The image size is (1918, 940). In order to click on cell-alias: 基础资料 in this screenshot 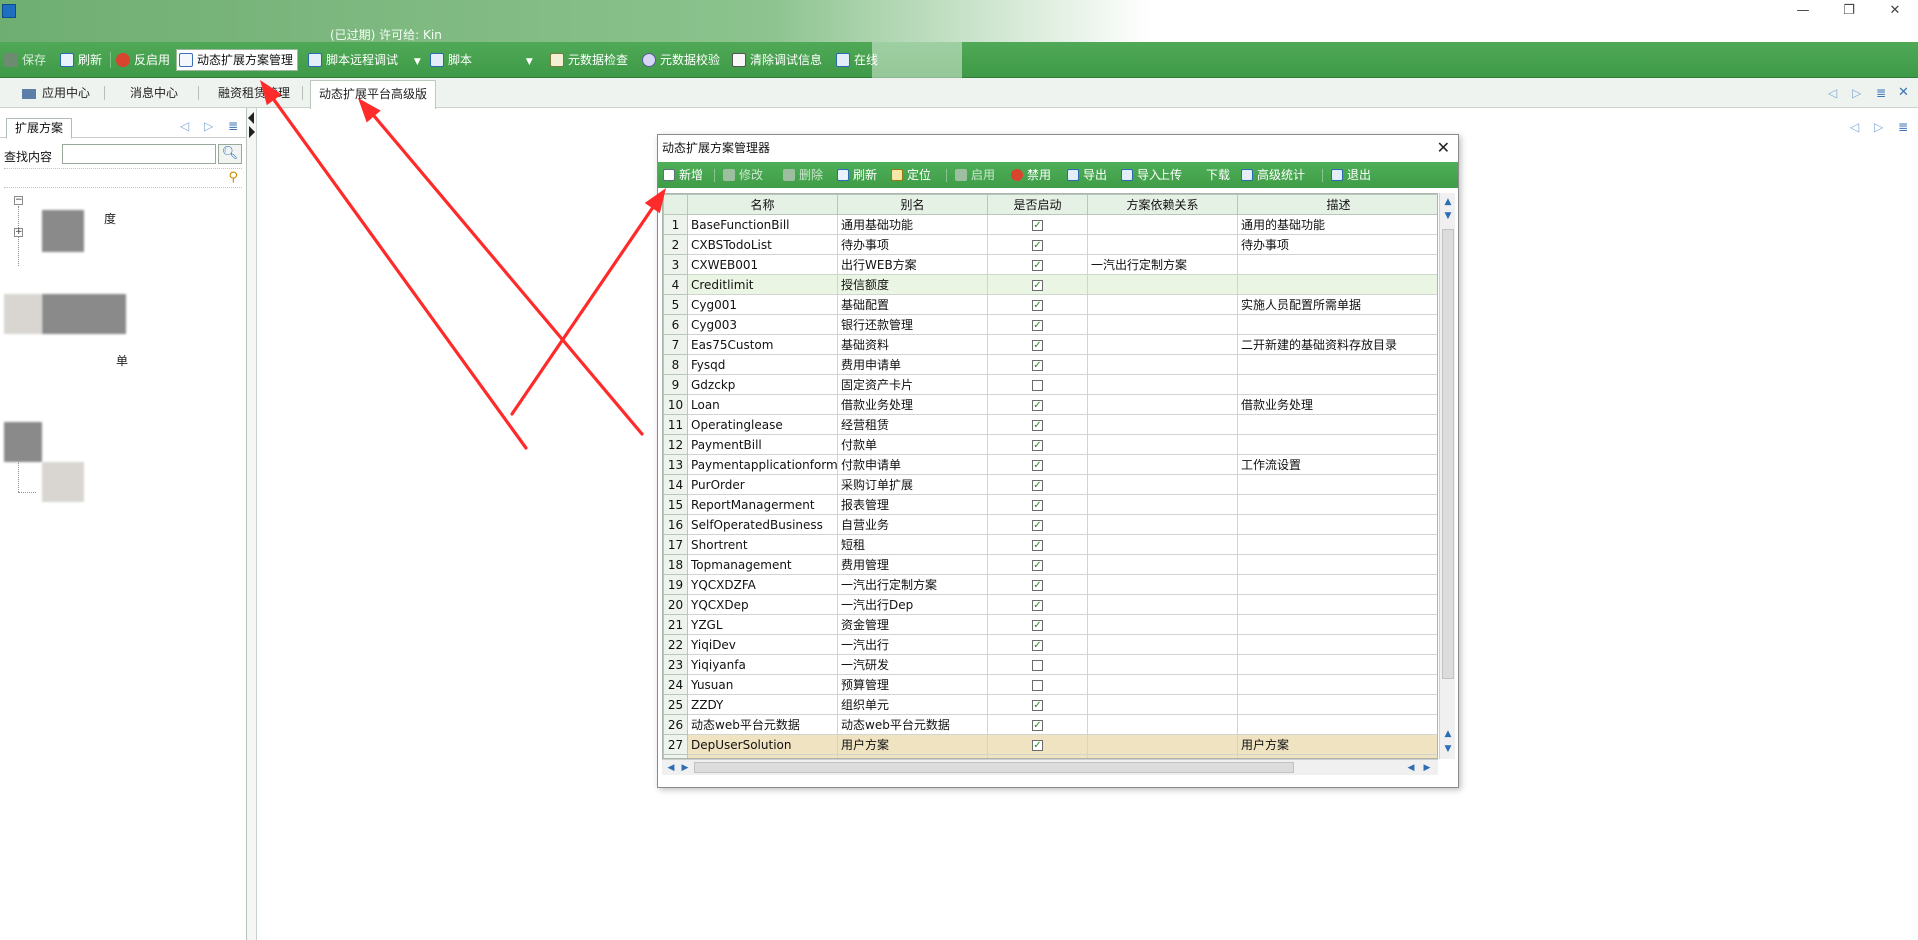, I will do `click(912, 344)`.